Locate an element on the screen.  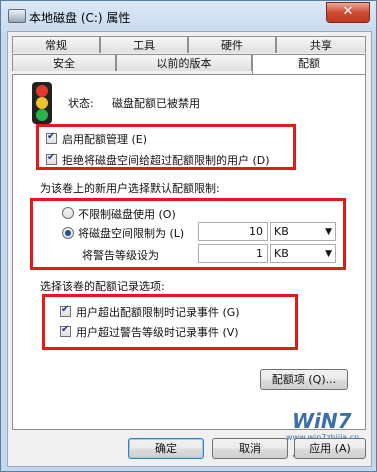
close-button: ✕ is located at coordinates (348, 12).